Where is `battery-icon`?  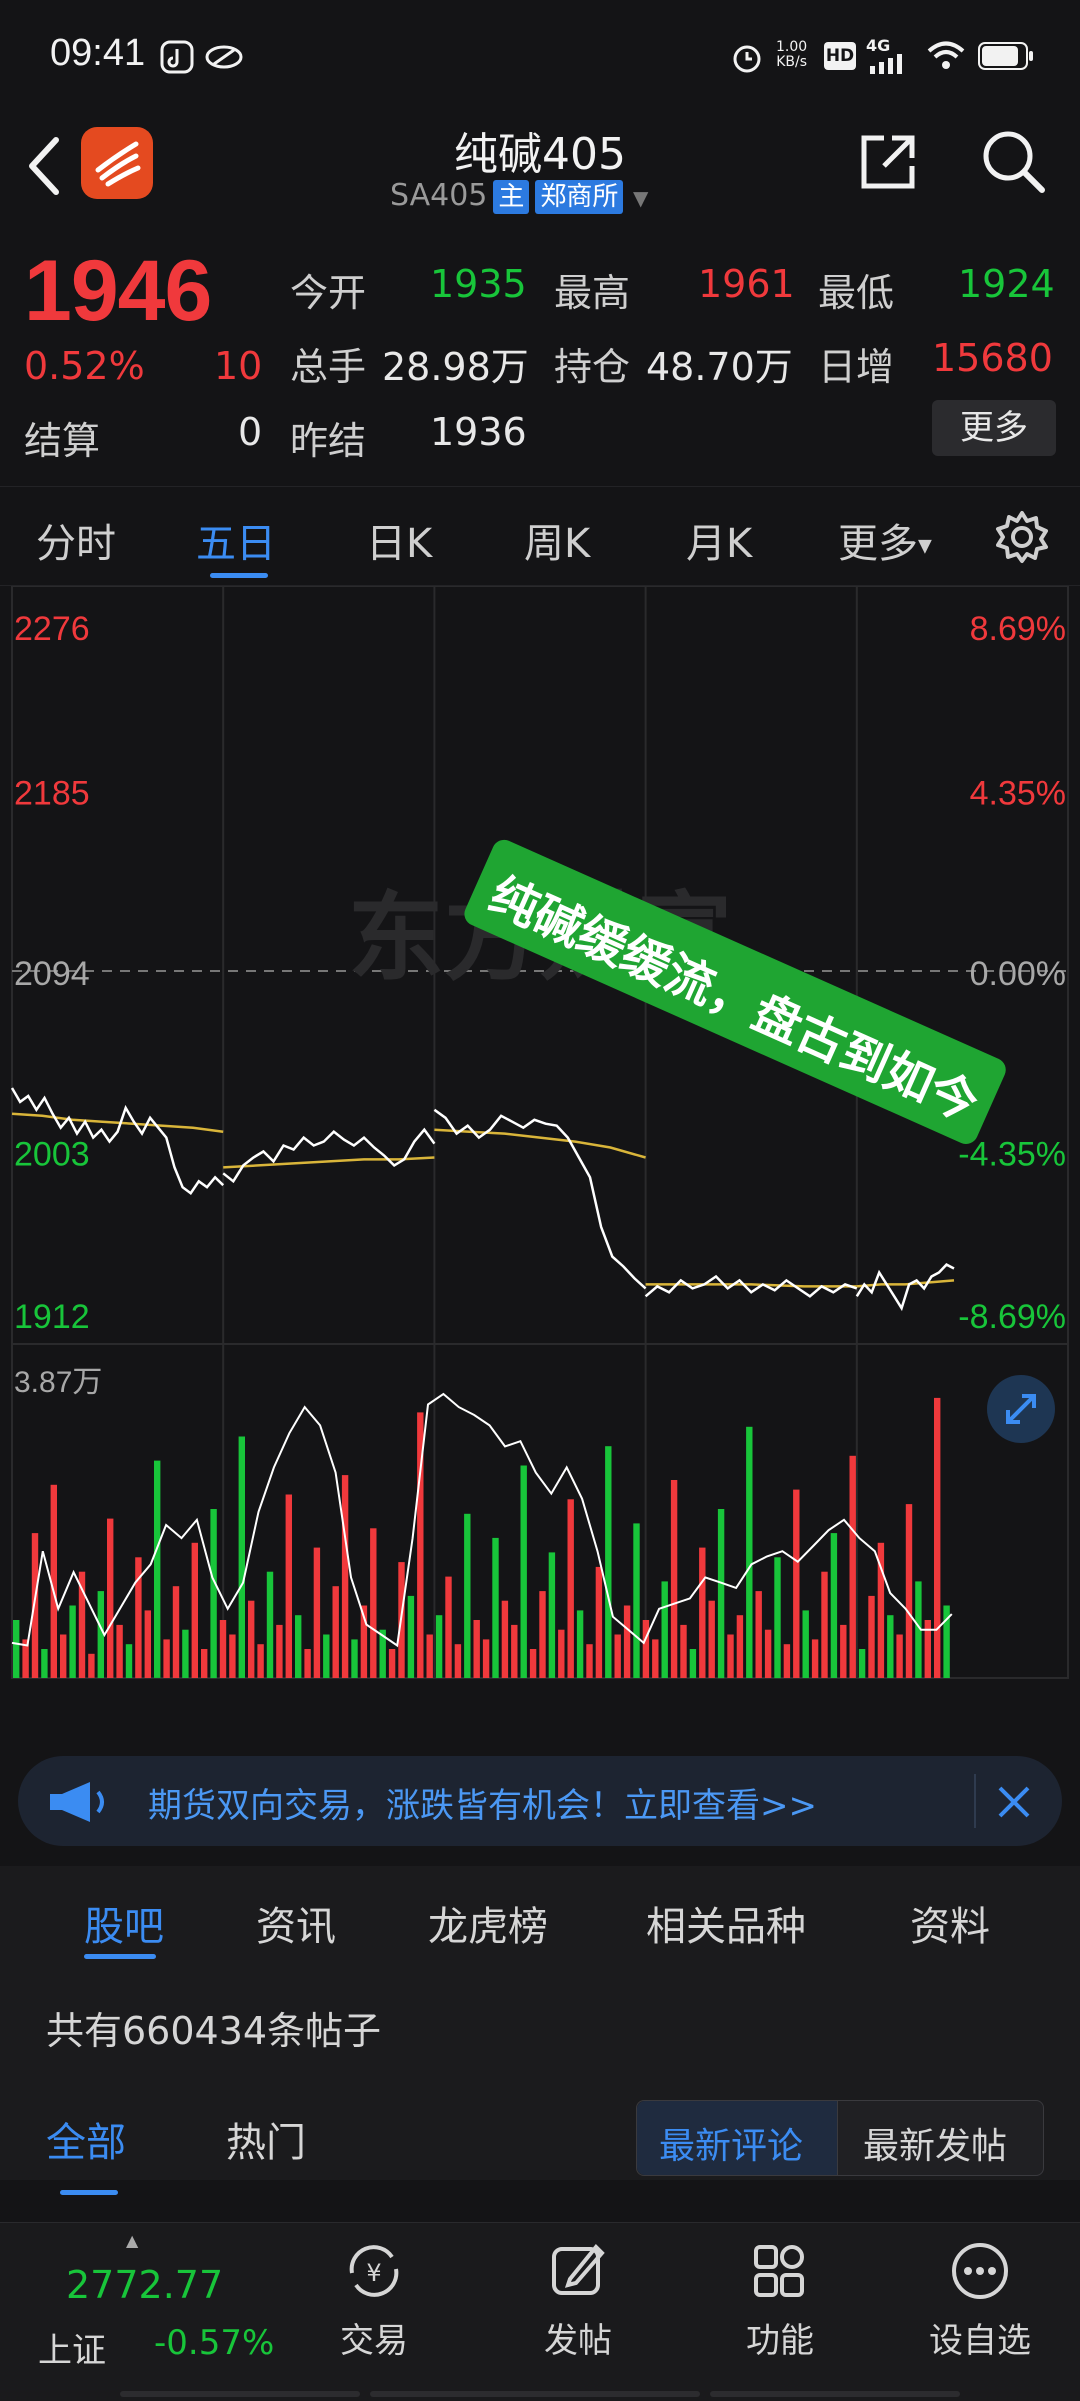
battery-icon is located at coordinates (1005, 56).